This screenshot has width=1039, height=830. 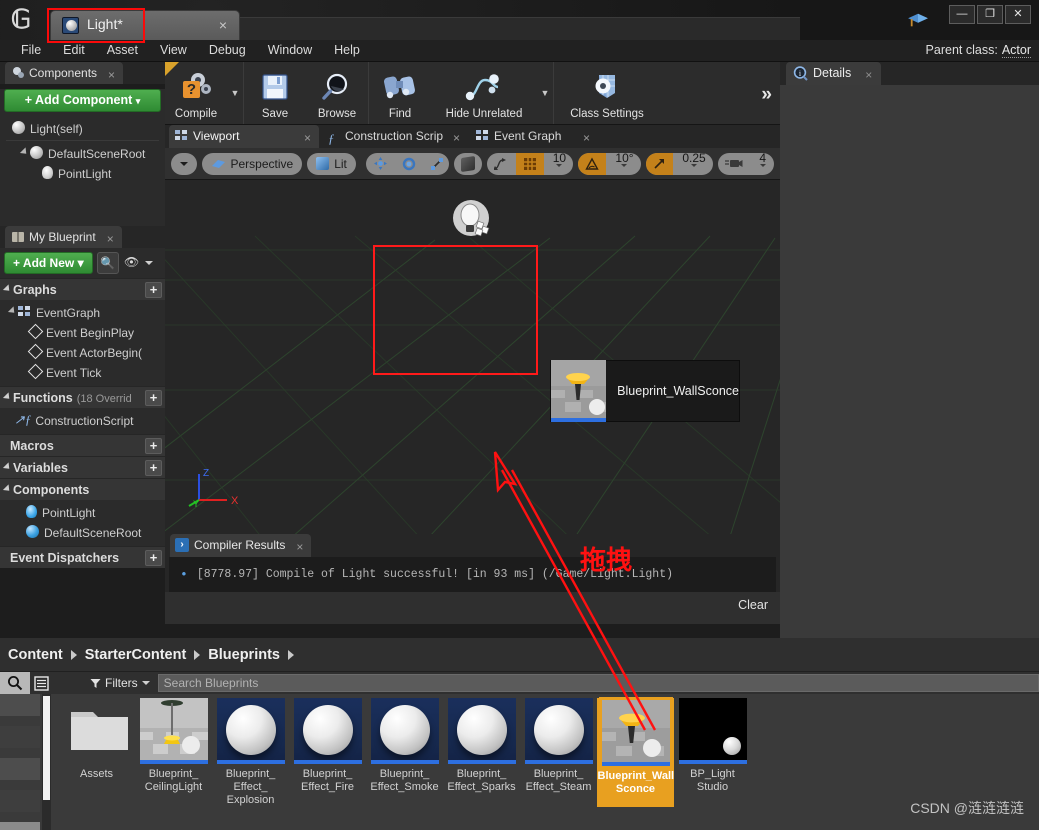 I want to click on find-button: Find, so click(x=400, y=93).